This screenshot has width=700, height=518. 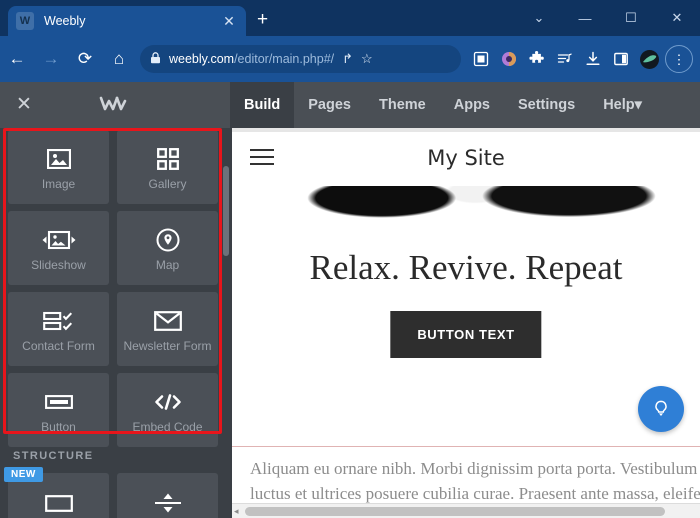 What do you see at coordinates (565, 59) in the screenshot?
I see `reading-list-icon` at bounding box center [565, 59].